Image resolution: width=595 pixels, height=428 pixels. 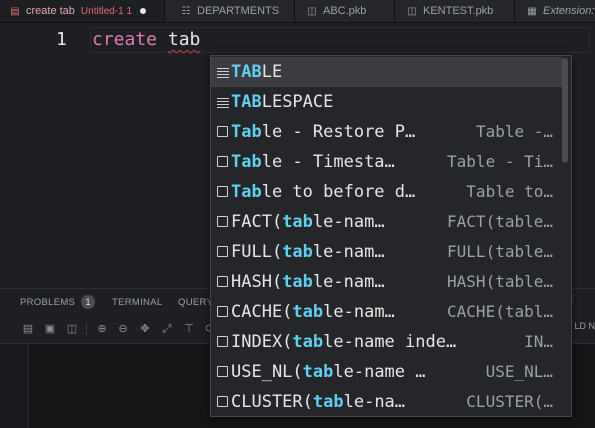 What do you see at coordinates (50, 329) in the screenshot?
I see `select-icon: ▣` at bounding box center [50, 329].